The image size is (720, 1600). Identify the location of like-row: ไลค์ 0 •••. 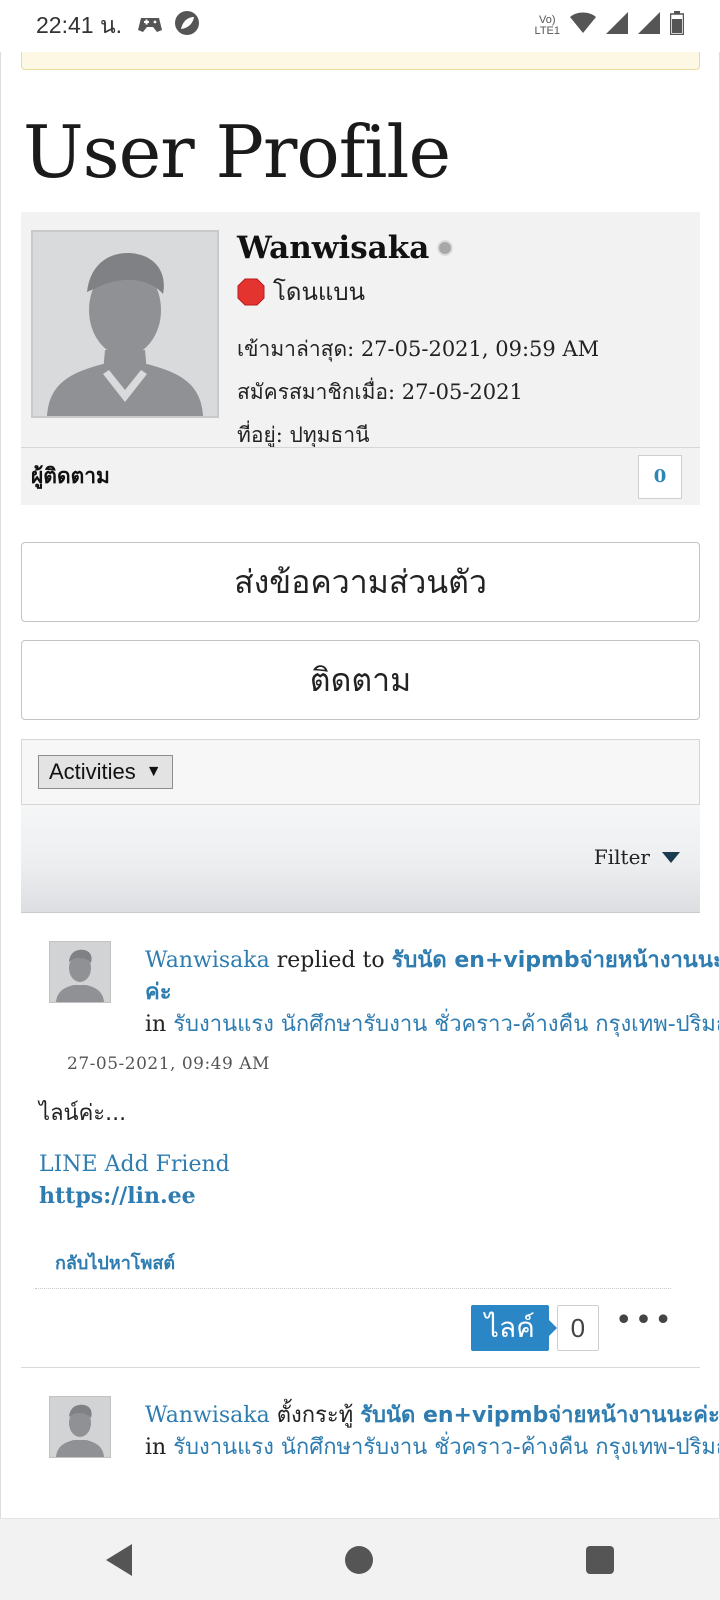
(572, 1328).